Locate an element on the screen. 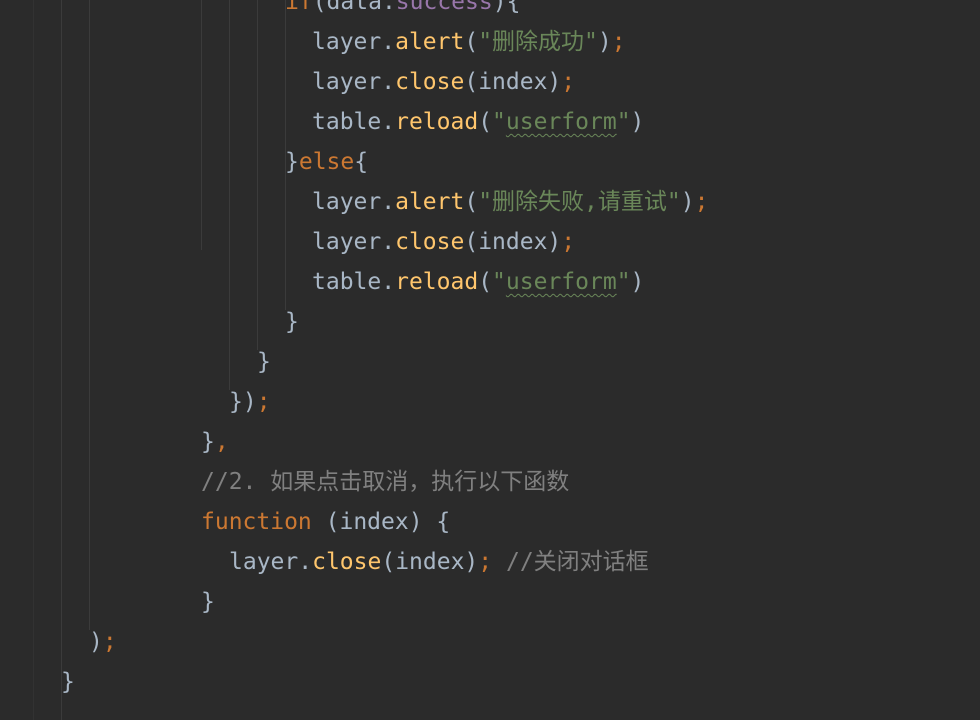  code-line: //2. 如果点击取消，执行以下函数 is located at coordinates (385, 482).